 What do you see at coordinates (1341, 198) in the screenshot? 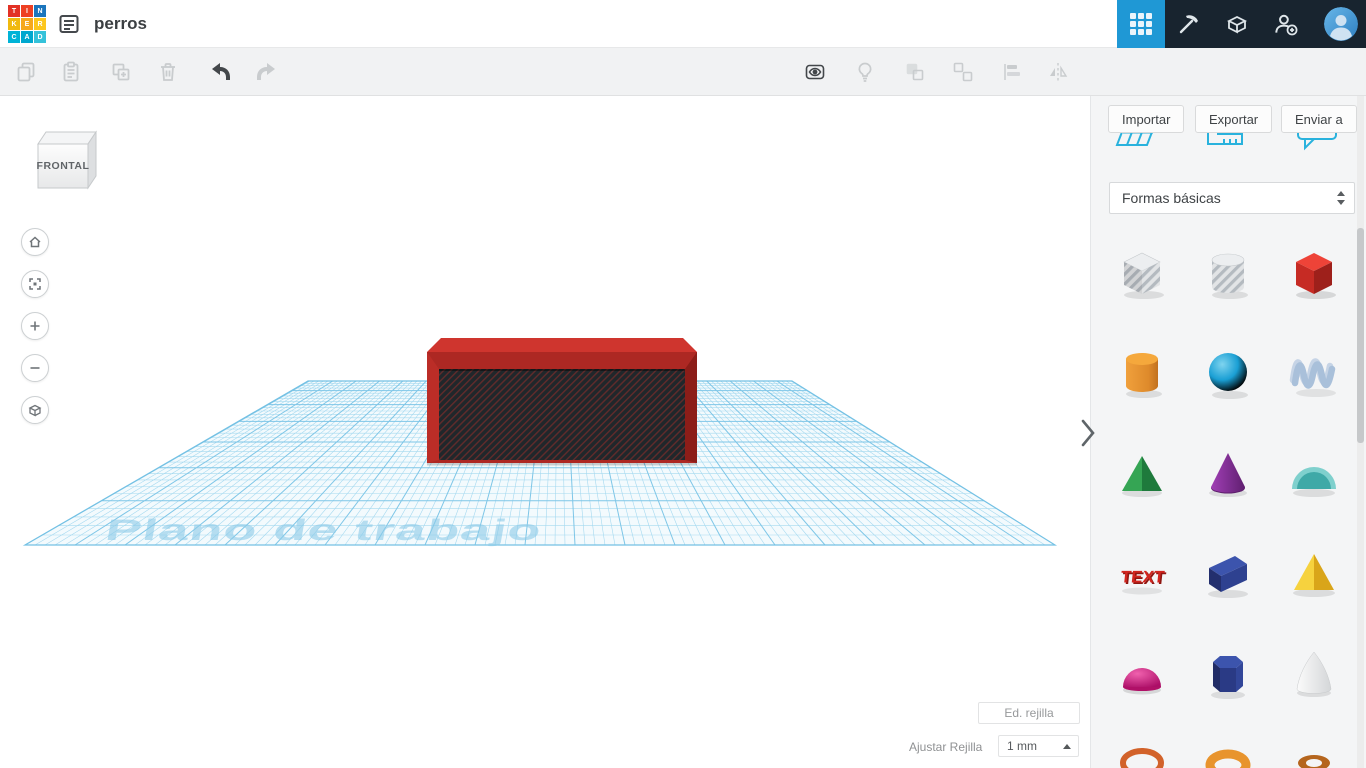
I see `stepper-arrows-icon` at bounding box center [1341, 198].